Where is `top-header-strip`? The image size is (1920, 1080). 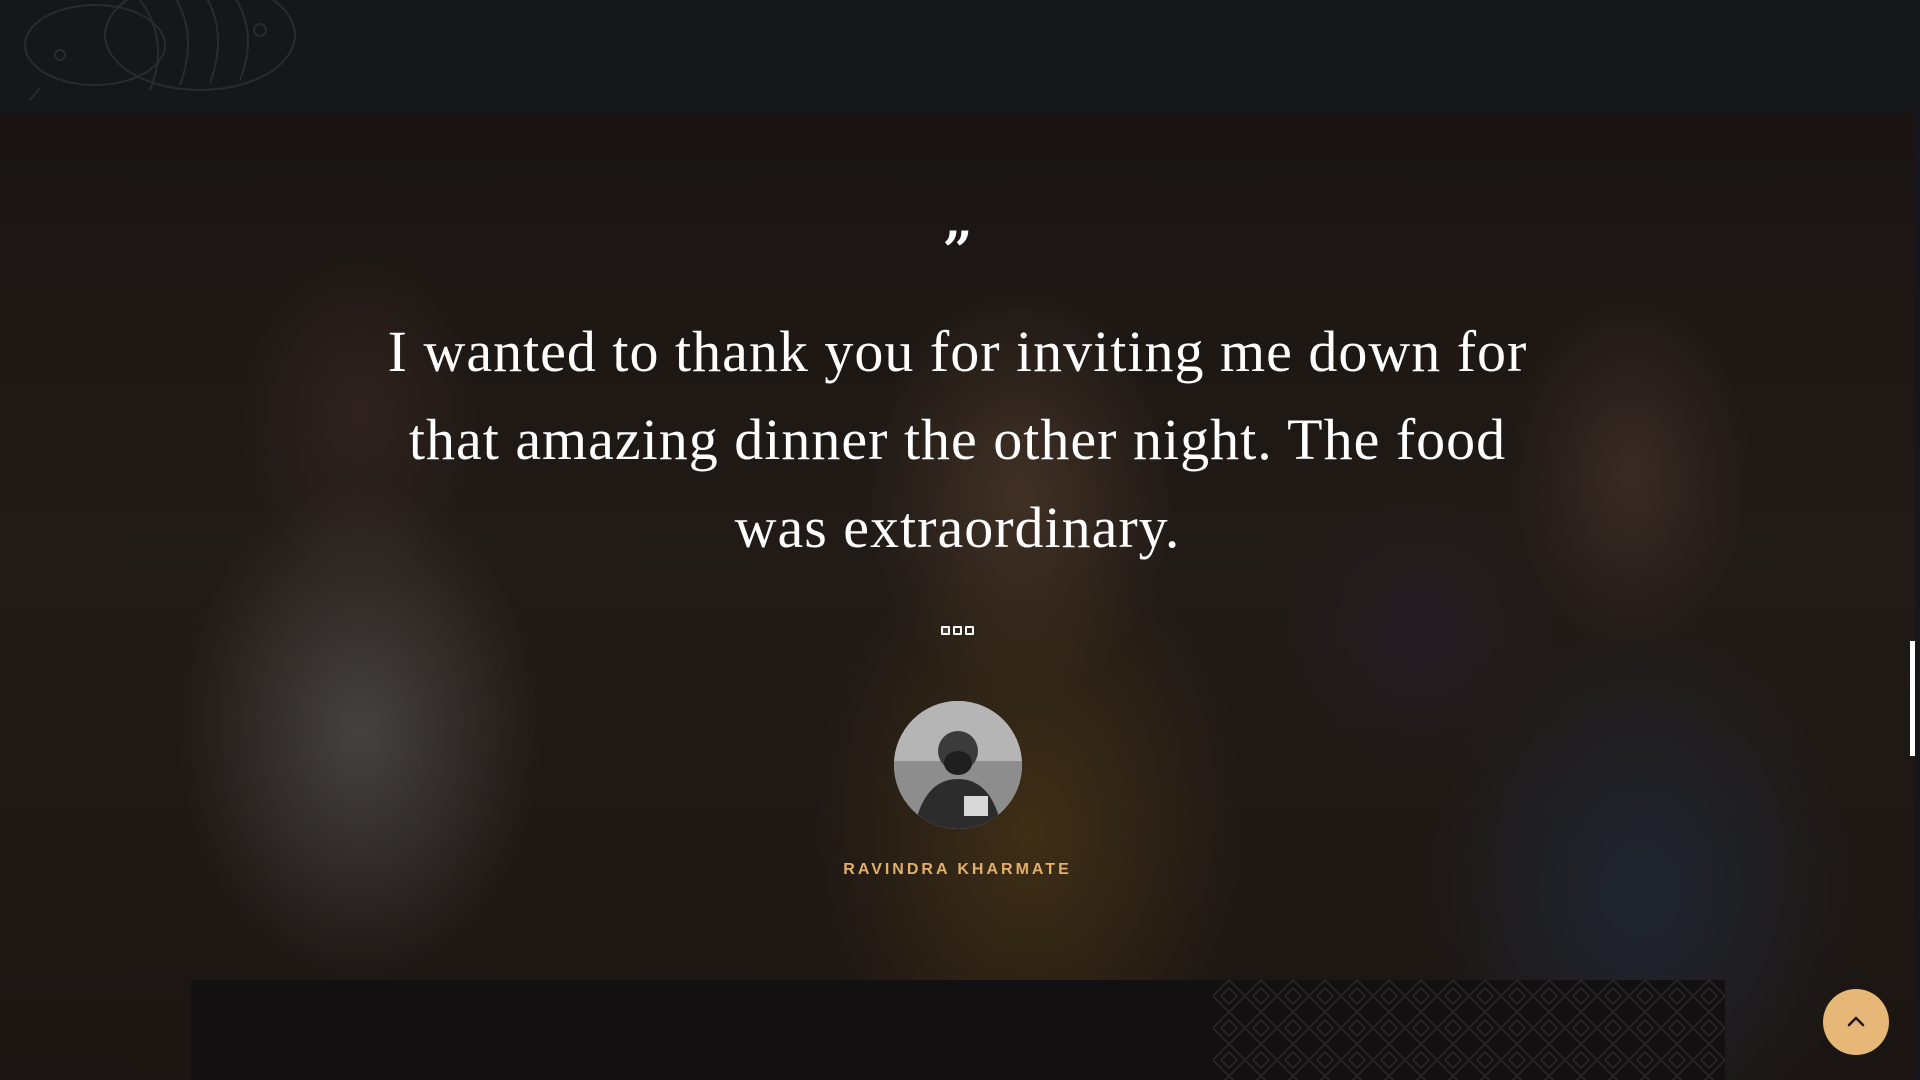
top-header-strip is located at coordinates (960, 56).